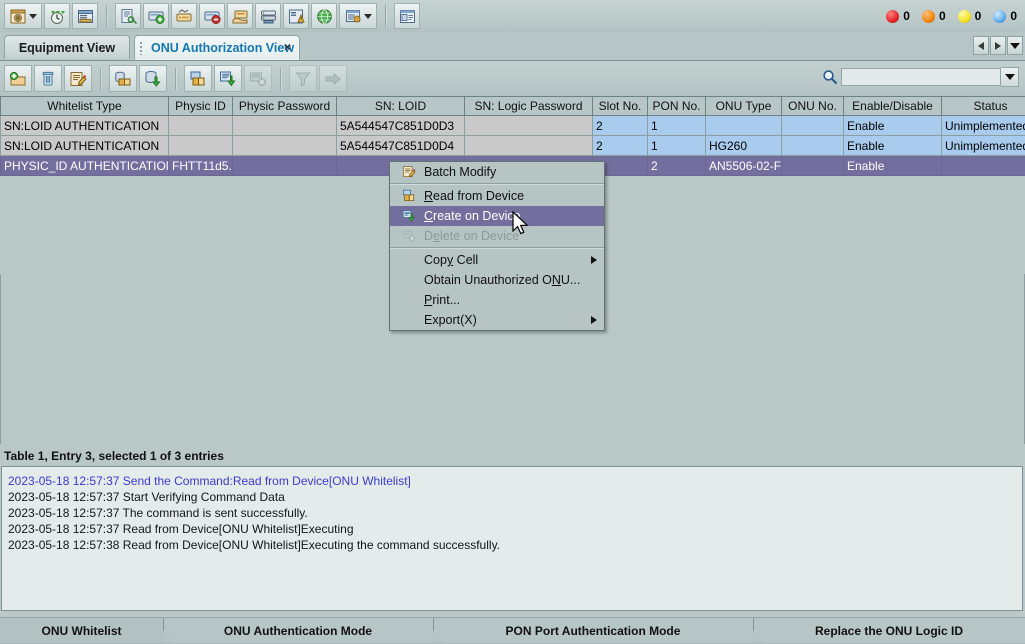 Image resolution: width=1025 pixels, height=644 pixels. Describe the element at coordinates (981, 45) in the screenshot. I see `tab-prev-button` at that location.